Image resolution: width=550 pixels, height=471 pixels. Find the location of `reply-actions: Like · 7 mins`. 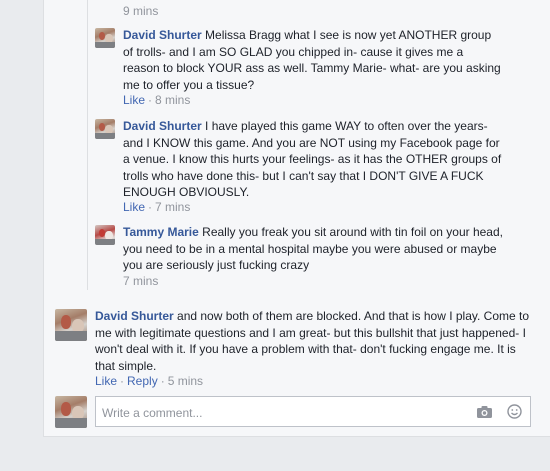

reply-actions: Like · 7 mins is located at coordinates (157, 207).